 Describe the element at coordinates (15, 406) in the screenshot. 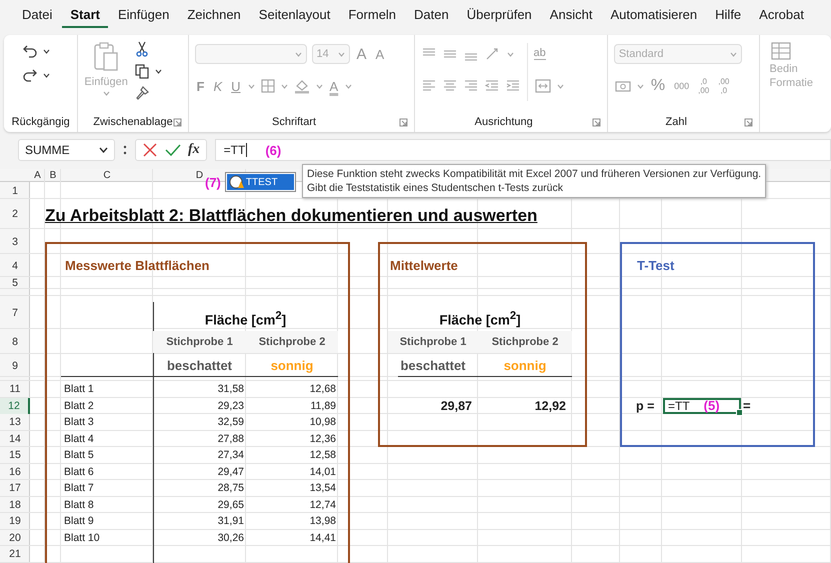

I see `row-header: 12` at that location.